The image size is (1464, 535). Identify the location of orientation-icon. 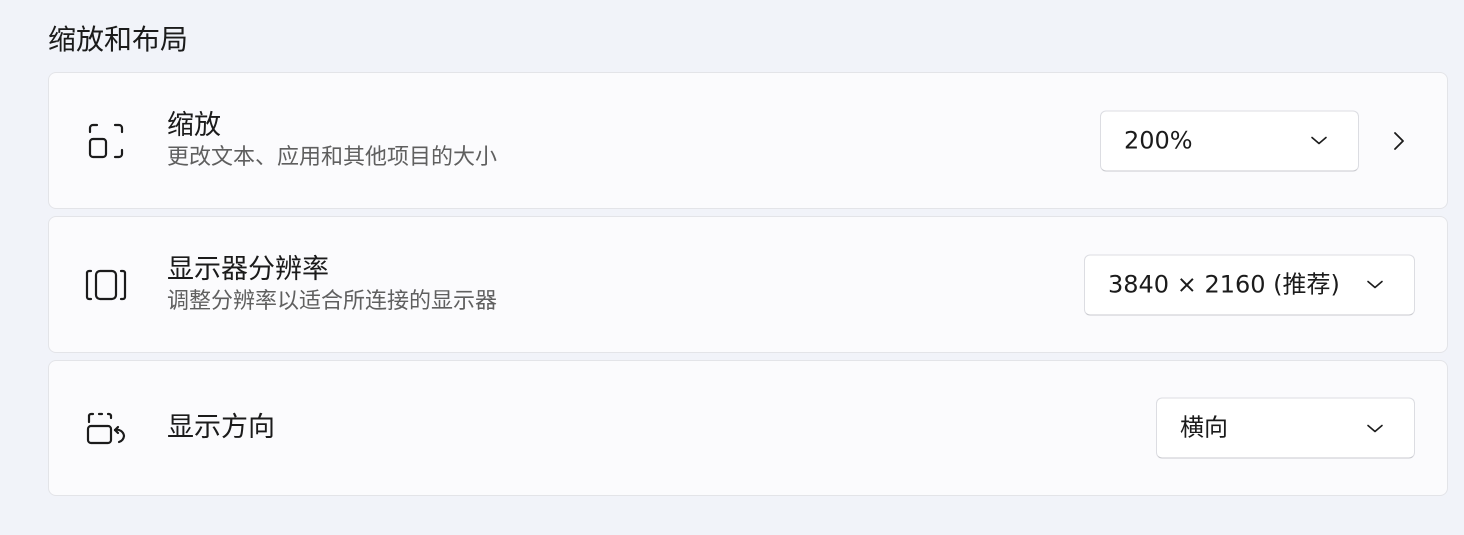
(106, 428).